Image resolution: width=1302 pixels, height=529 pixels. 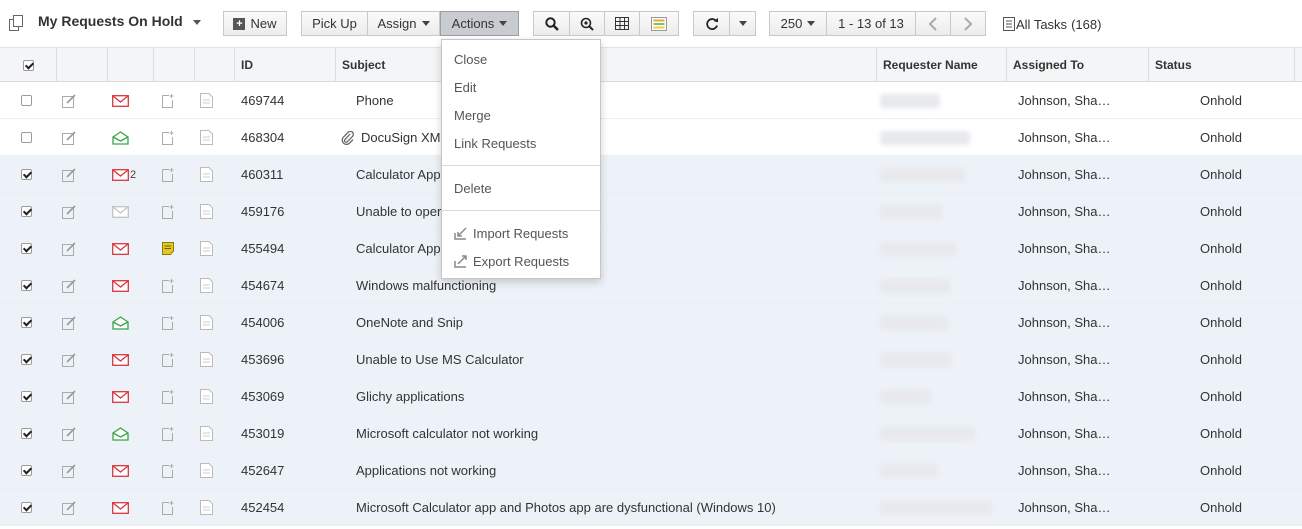 What do you see at coordinates (472, 115) in the screenshot?
I see `menu-item-merge: Merge` at bounding box center [472, 115].